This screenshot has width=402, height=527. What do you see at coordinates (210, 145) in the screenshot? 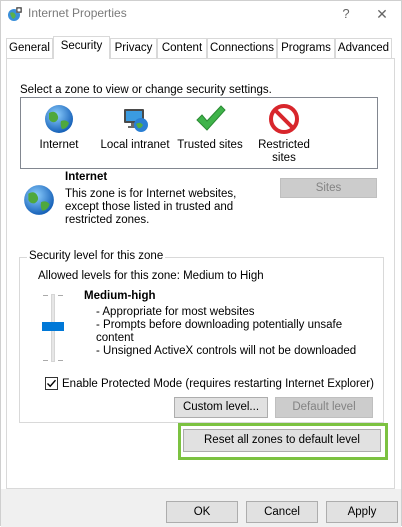
I see `zone-label: Trusted sites` at bounding box center [210, 145].